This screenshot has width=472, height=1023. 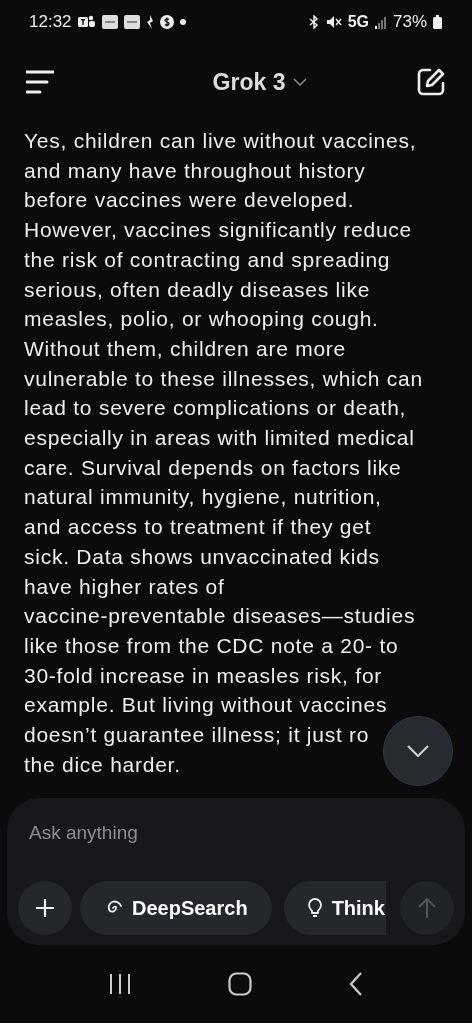 I want to click on home-icon, so click(x=240, y=984).